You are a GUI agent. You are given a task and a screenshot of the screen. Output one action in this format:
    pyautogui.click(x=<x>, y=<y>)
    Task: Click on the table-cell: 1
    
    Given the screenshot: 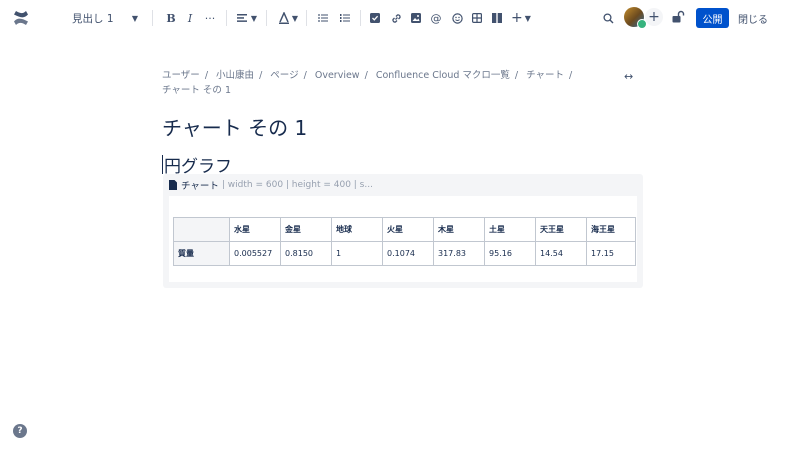 What is the action you would take?
    pyautogui.click(x=357, y=253)
    